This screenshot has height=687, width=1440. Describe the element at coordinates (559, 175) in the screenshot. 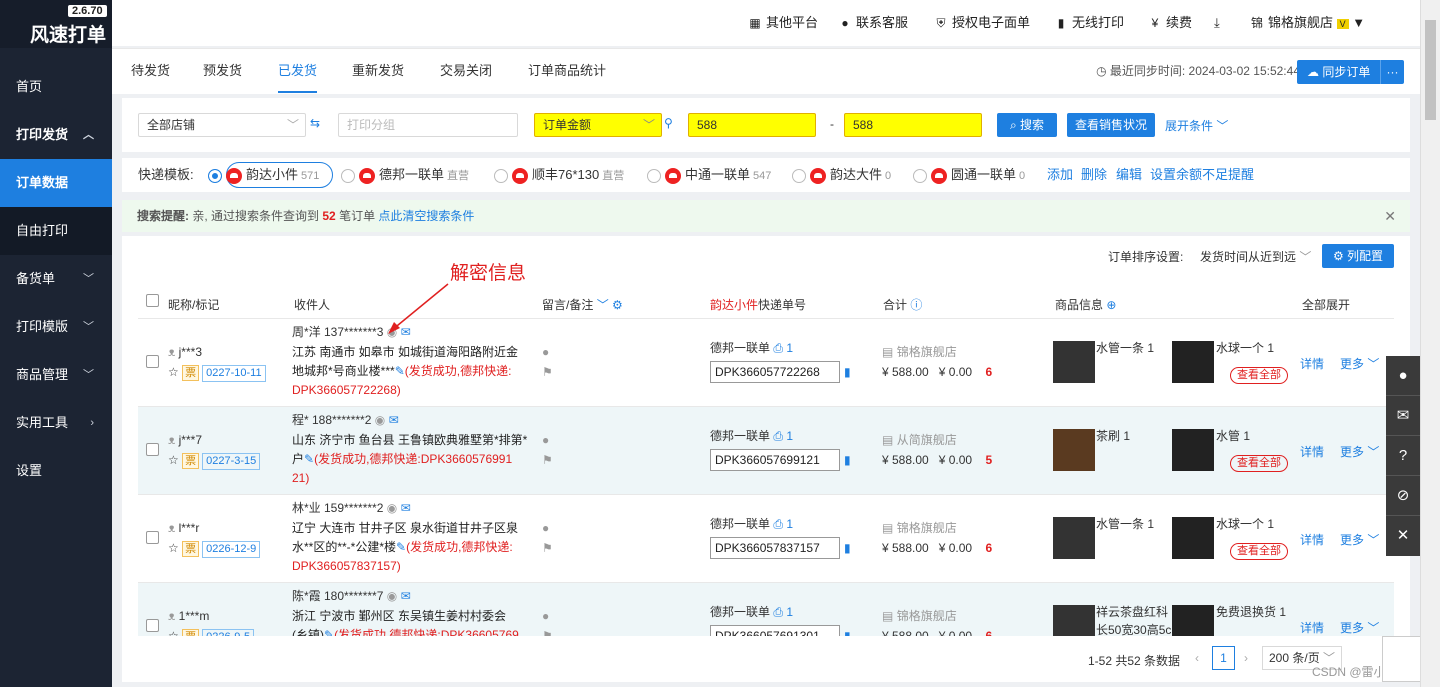

I see `template-sf: 顺丰76*130 直营` at that location.